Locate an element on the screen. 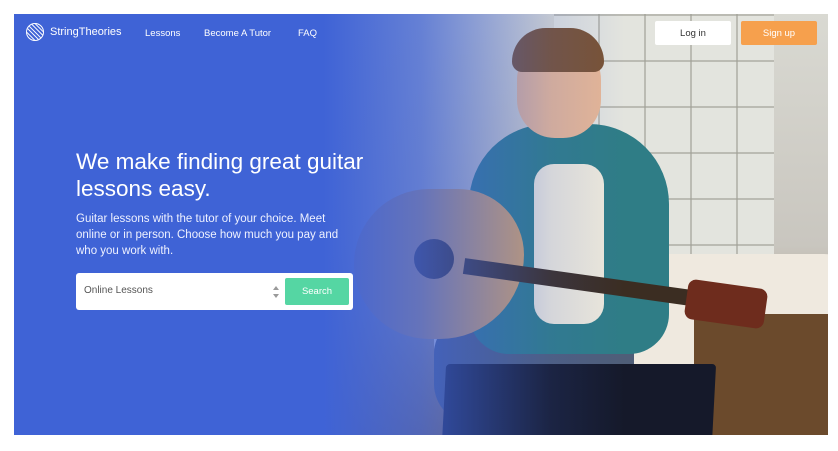  select-arrows-icon is located at coordinates (276, 292).